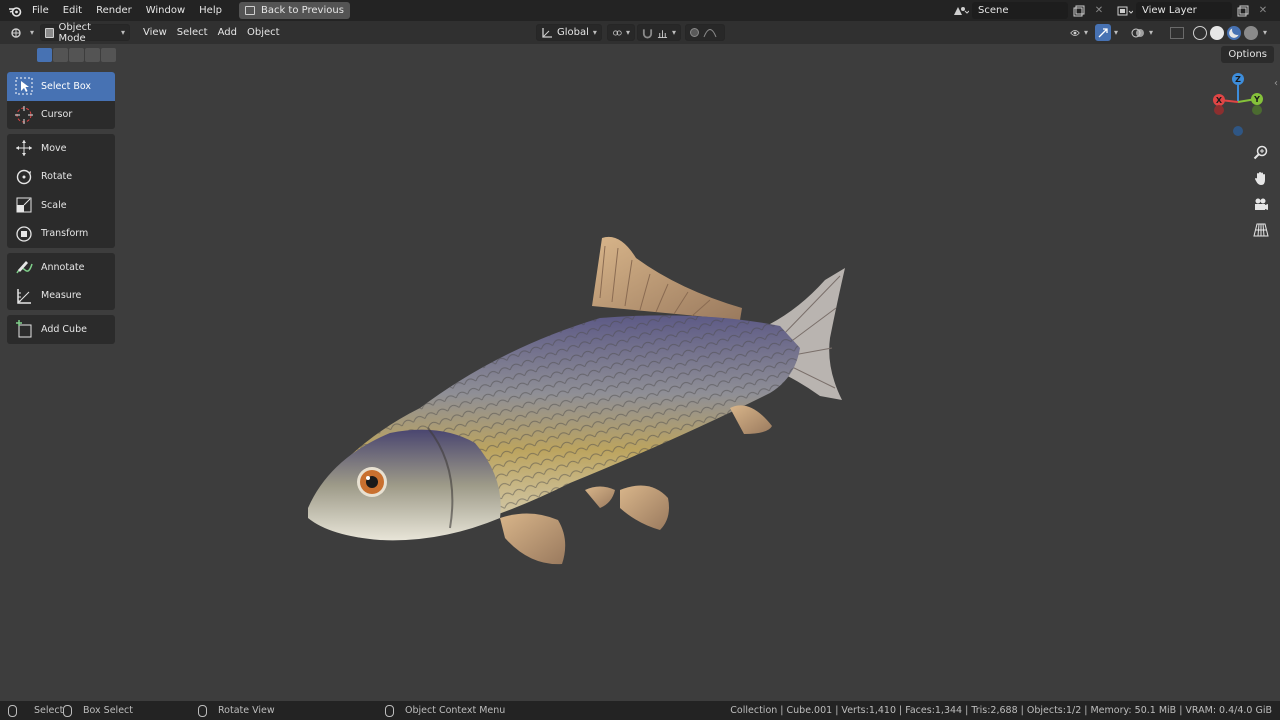  What do you see at coordinates (1143, 32) in the screenshot?
I see `overlays-dropdown: ▾` at bounding box center [1143, 32].